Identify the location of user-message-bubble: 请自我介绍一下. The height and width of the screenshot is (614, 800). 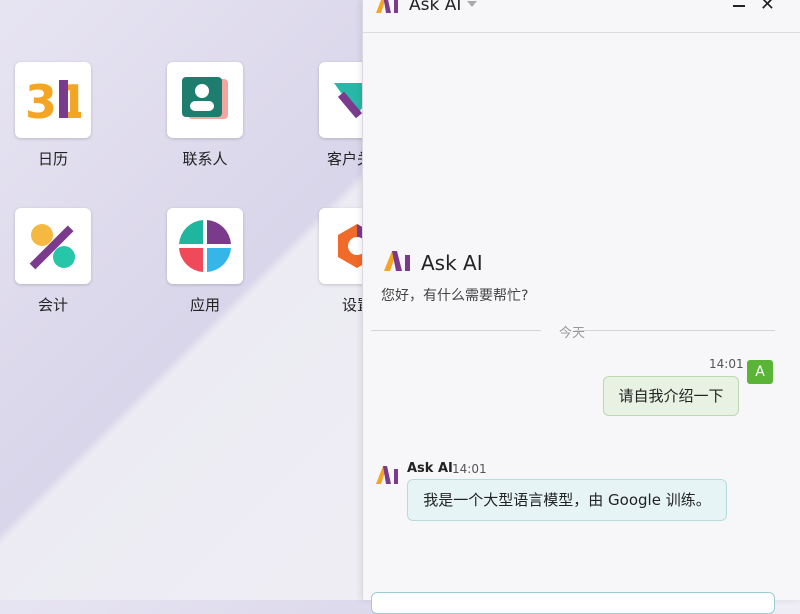
(671, 396).